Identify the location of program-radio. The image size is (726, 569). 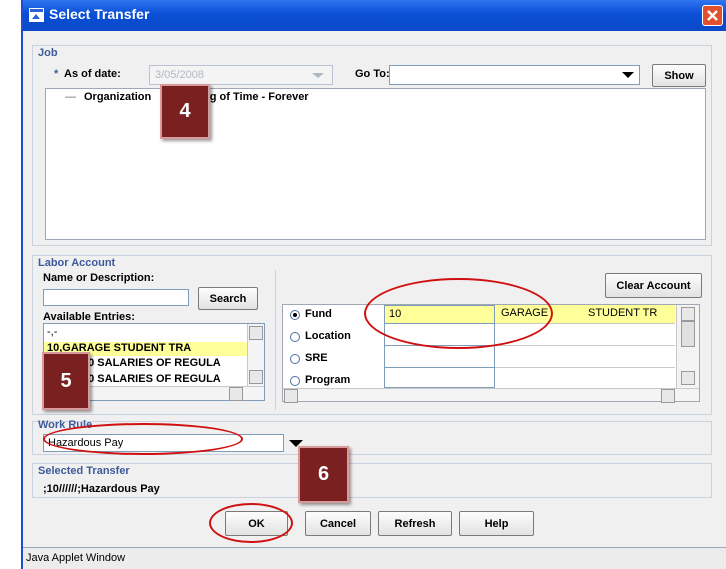
(295, 381).